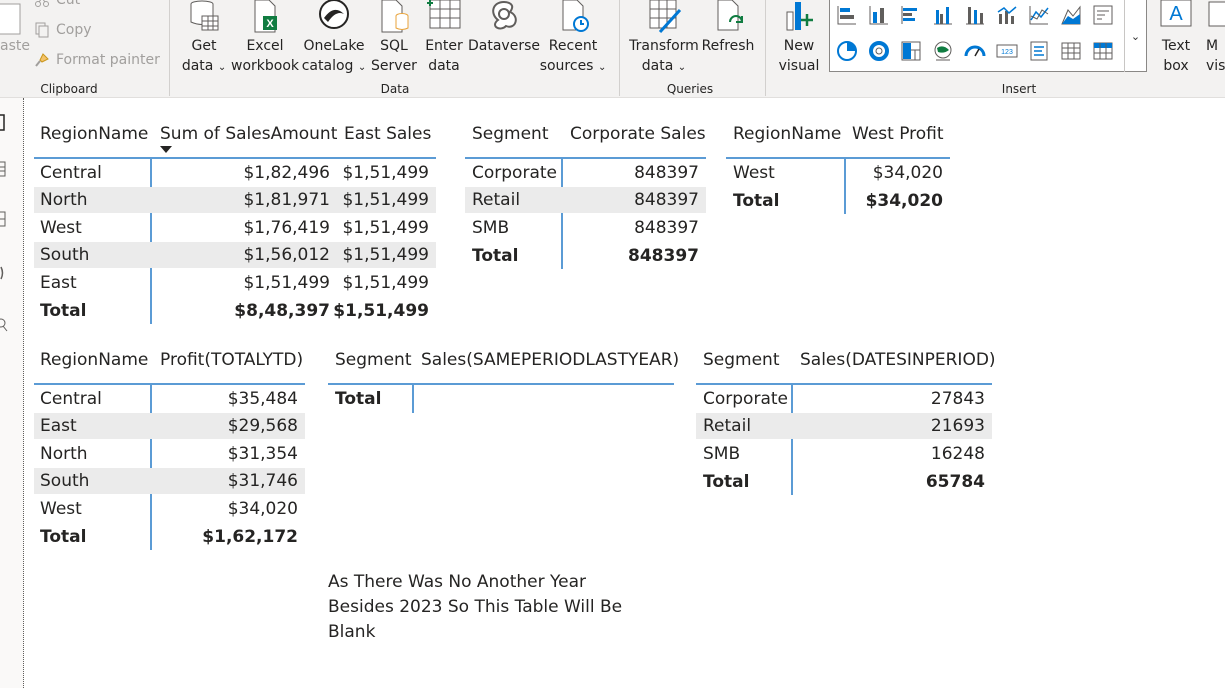 Image resolution: width=1225 pixels, height=688 pixels. What do you see at coordinates (847, 15) in the screenshot?
I see `stacked-bar-chart-icon` at bounding box center [847, 15].